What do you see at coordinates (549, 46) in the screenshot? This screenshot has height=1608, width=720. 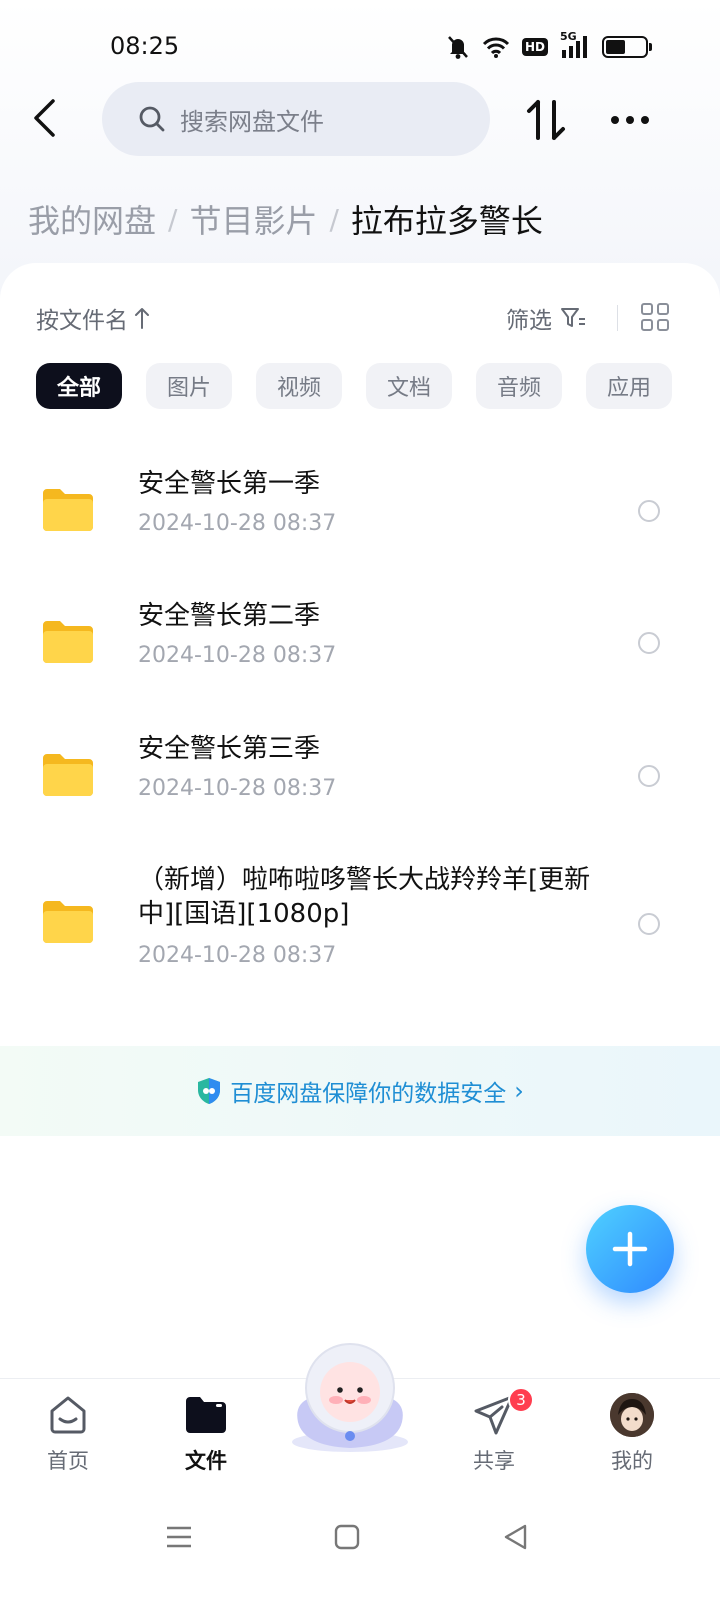 I see `status-icons: HD 5G` at bounding box center [549, 46].